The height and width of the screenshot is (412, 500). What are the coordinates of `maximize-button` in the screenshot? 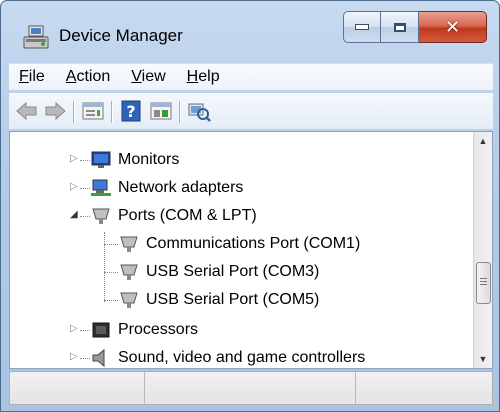 It's located at (400, 27).